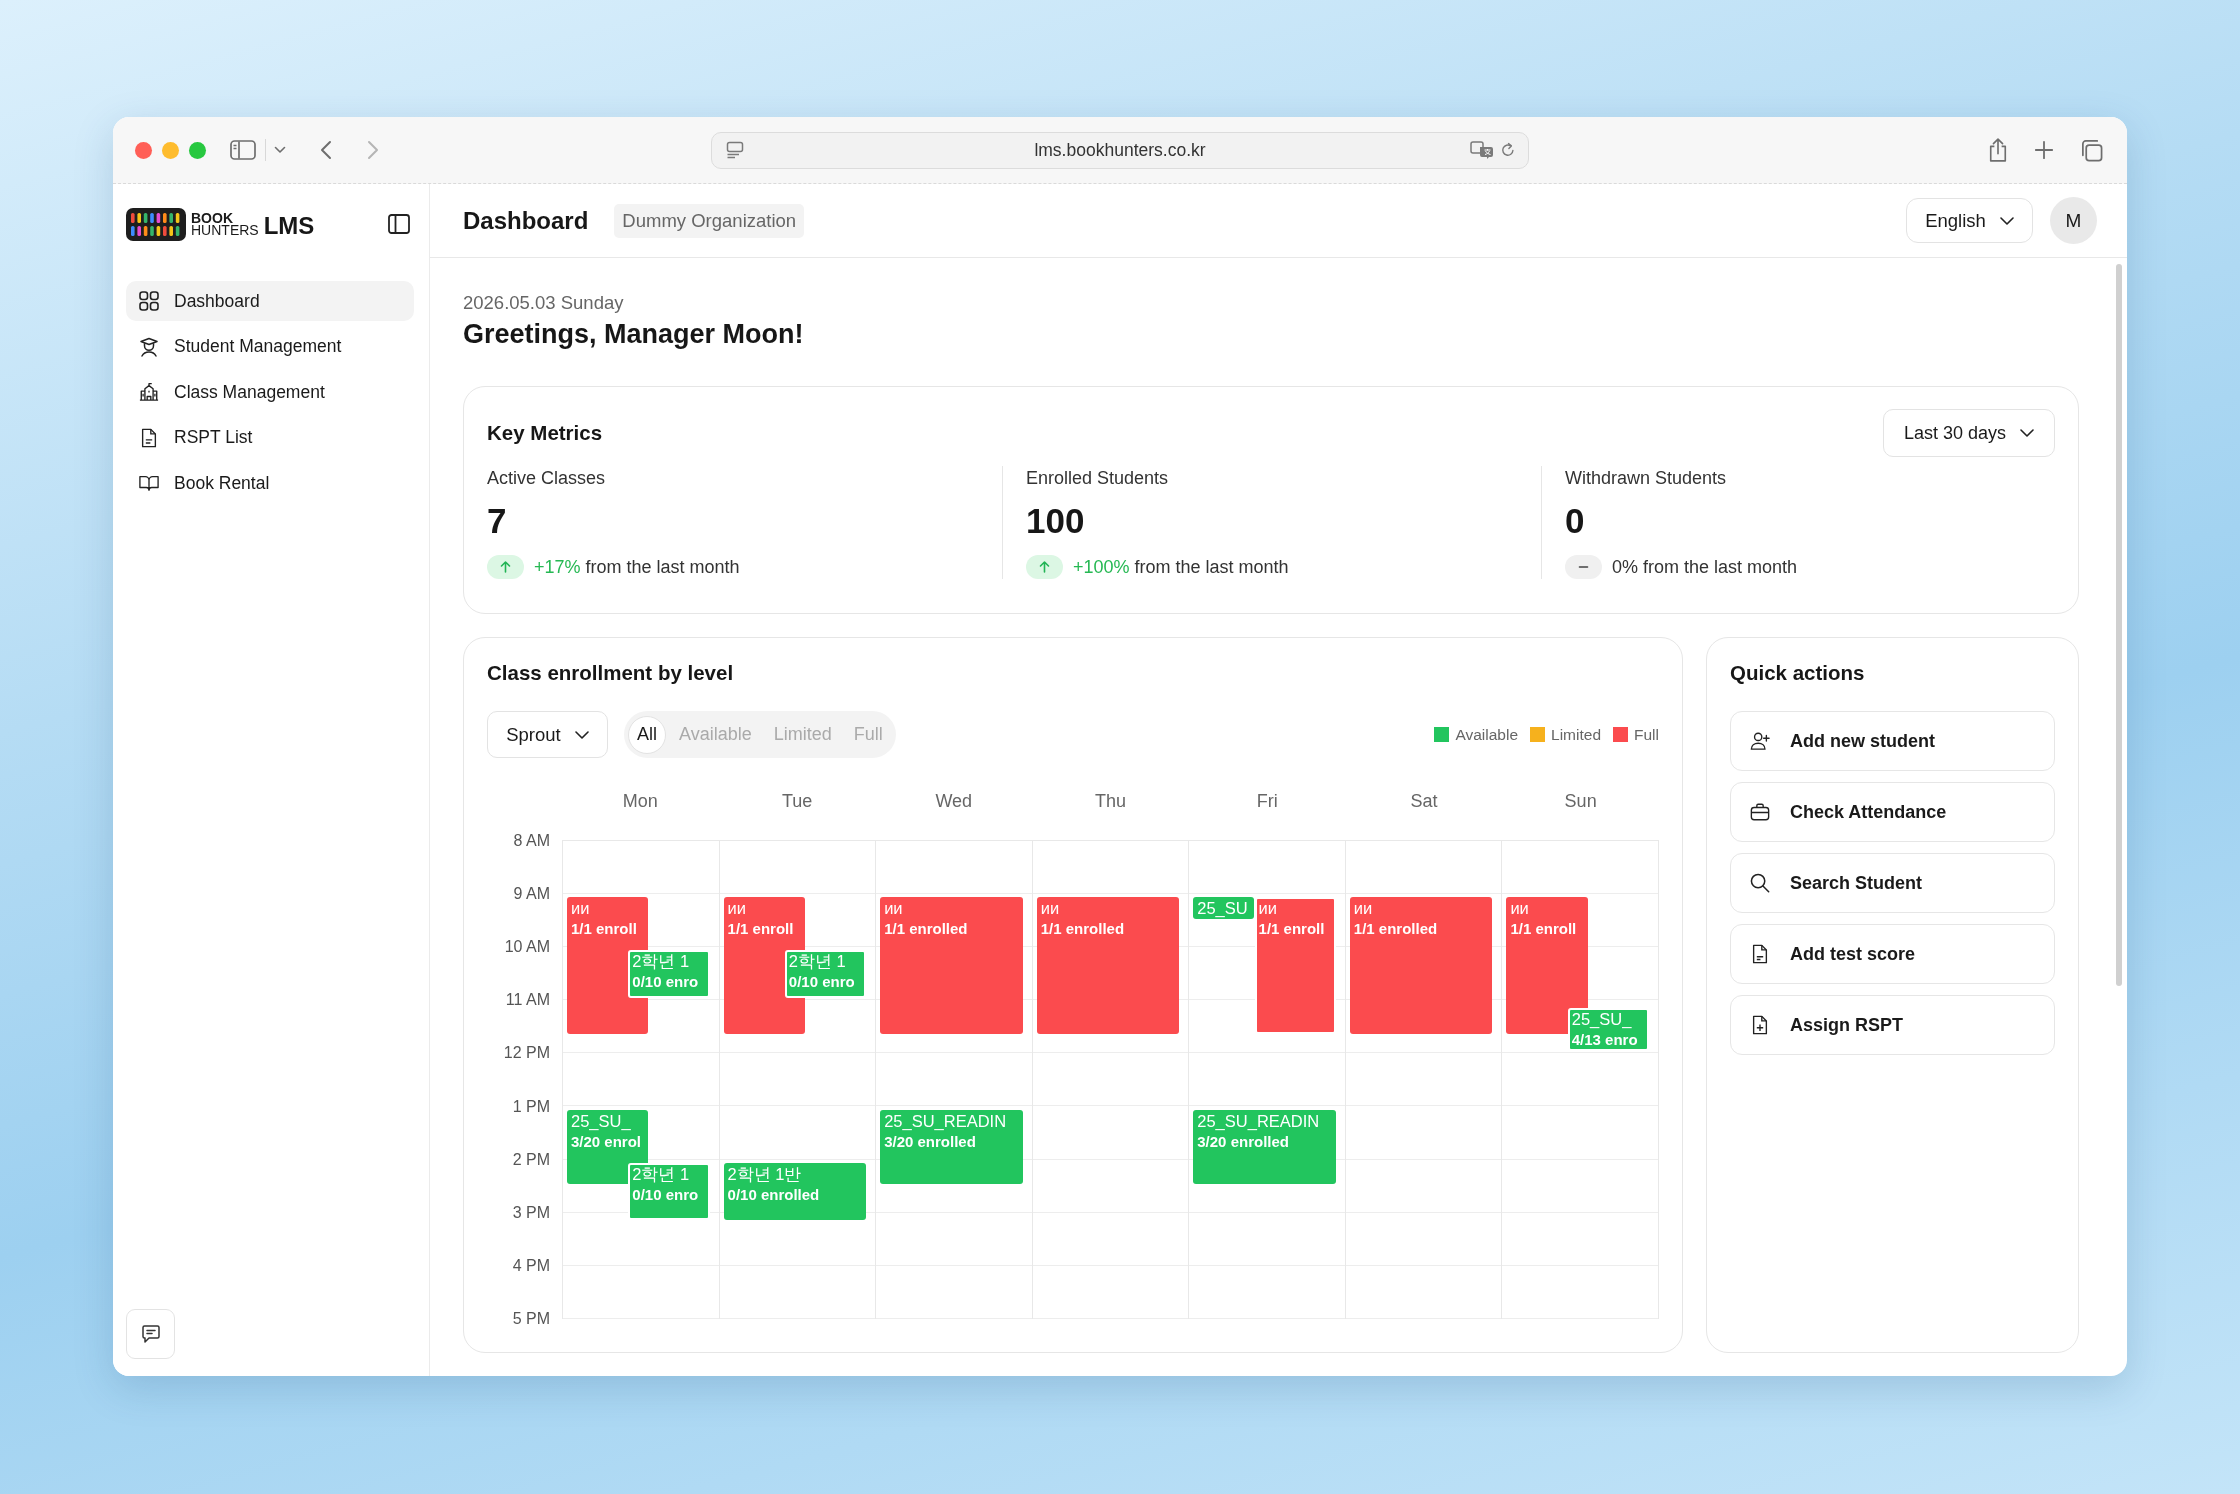 This screenshot has width=2240, height=1494. I want to click on quick-action-button: Add new student, so click(1892, 741).